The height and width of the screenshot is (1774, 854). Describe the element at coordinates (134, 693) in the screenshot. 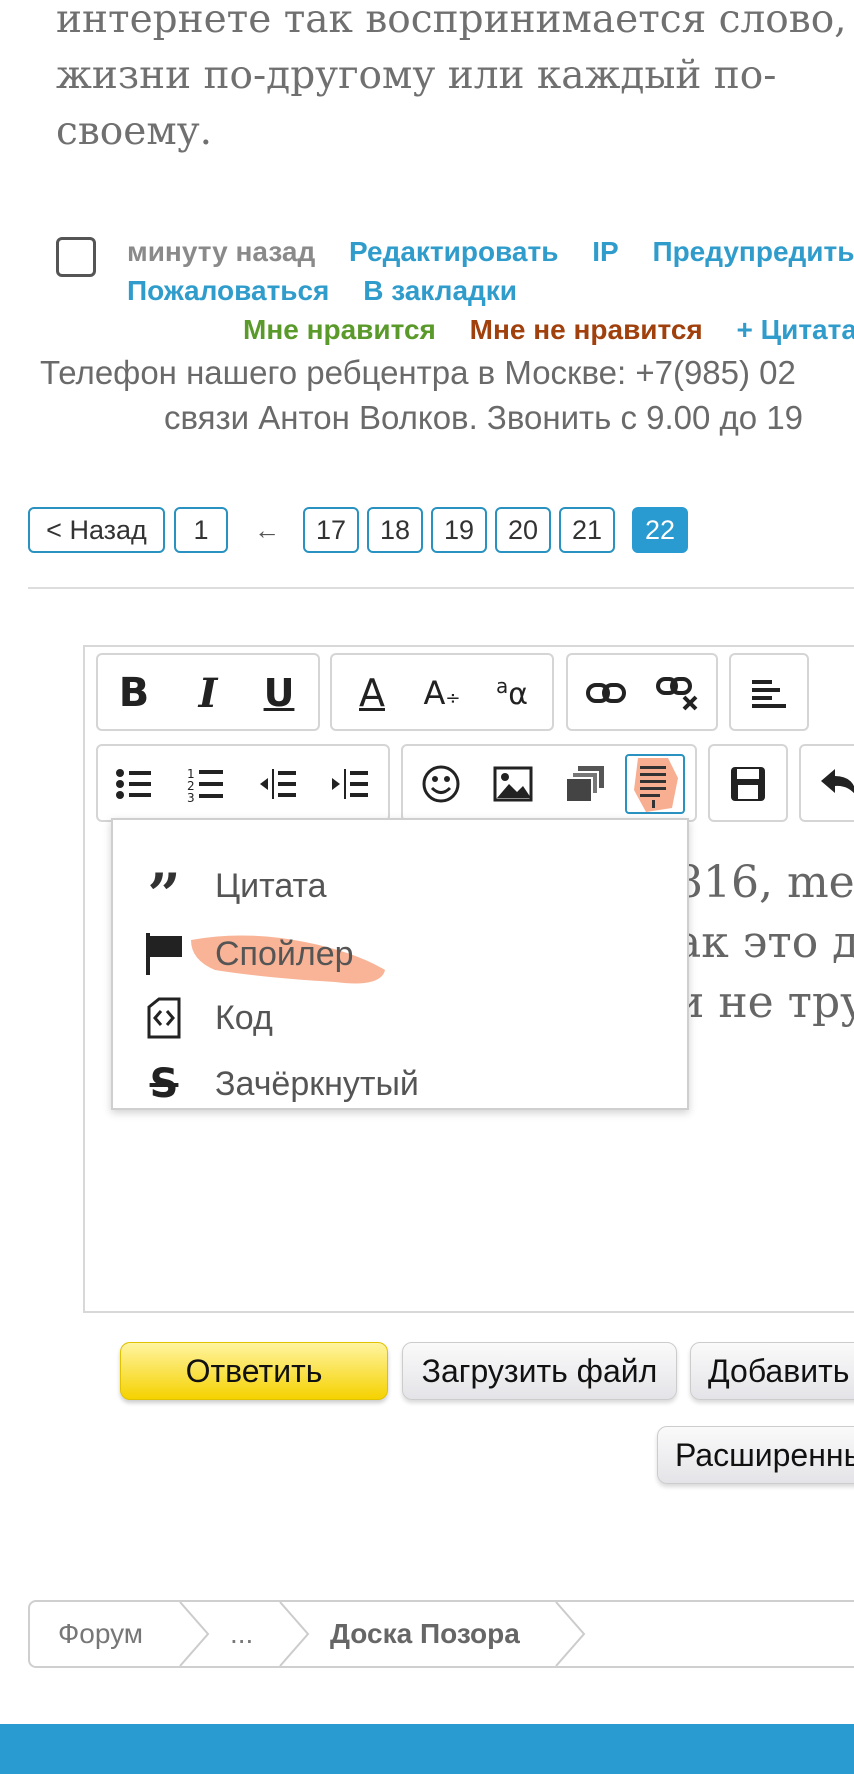

I see `bold-icon: B` at that location.